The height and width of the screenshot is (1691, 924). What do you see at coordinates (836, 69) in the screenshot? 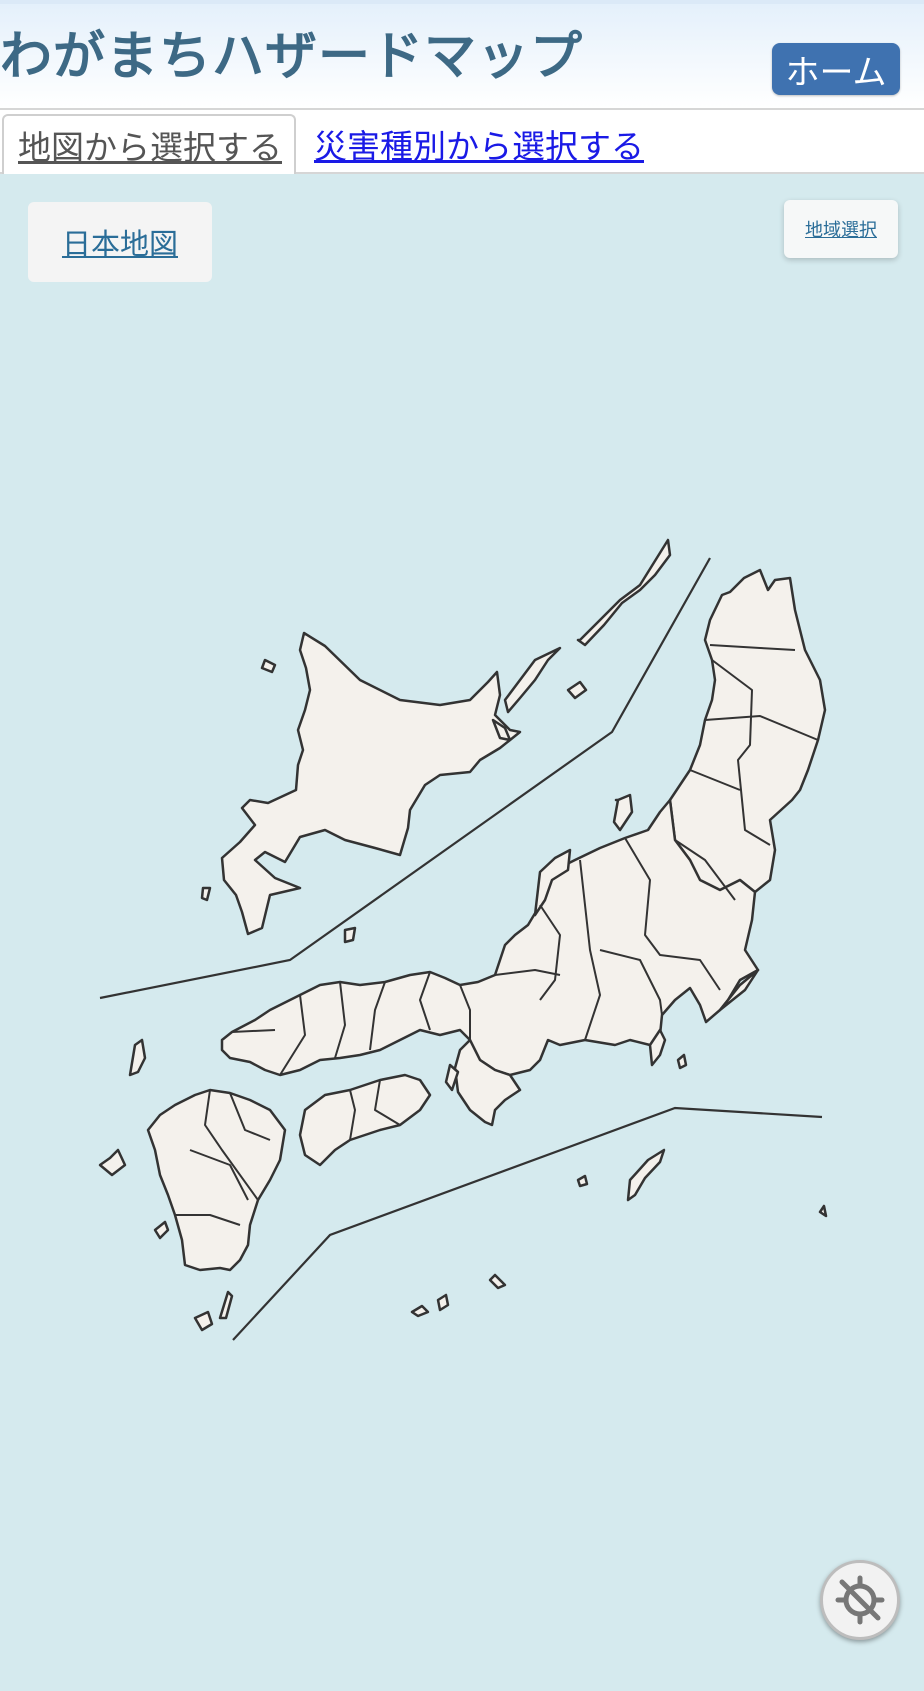
I see `home-button: ホーム` at bounding box center [836, 69].